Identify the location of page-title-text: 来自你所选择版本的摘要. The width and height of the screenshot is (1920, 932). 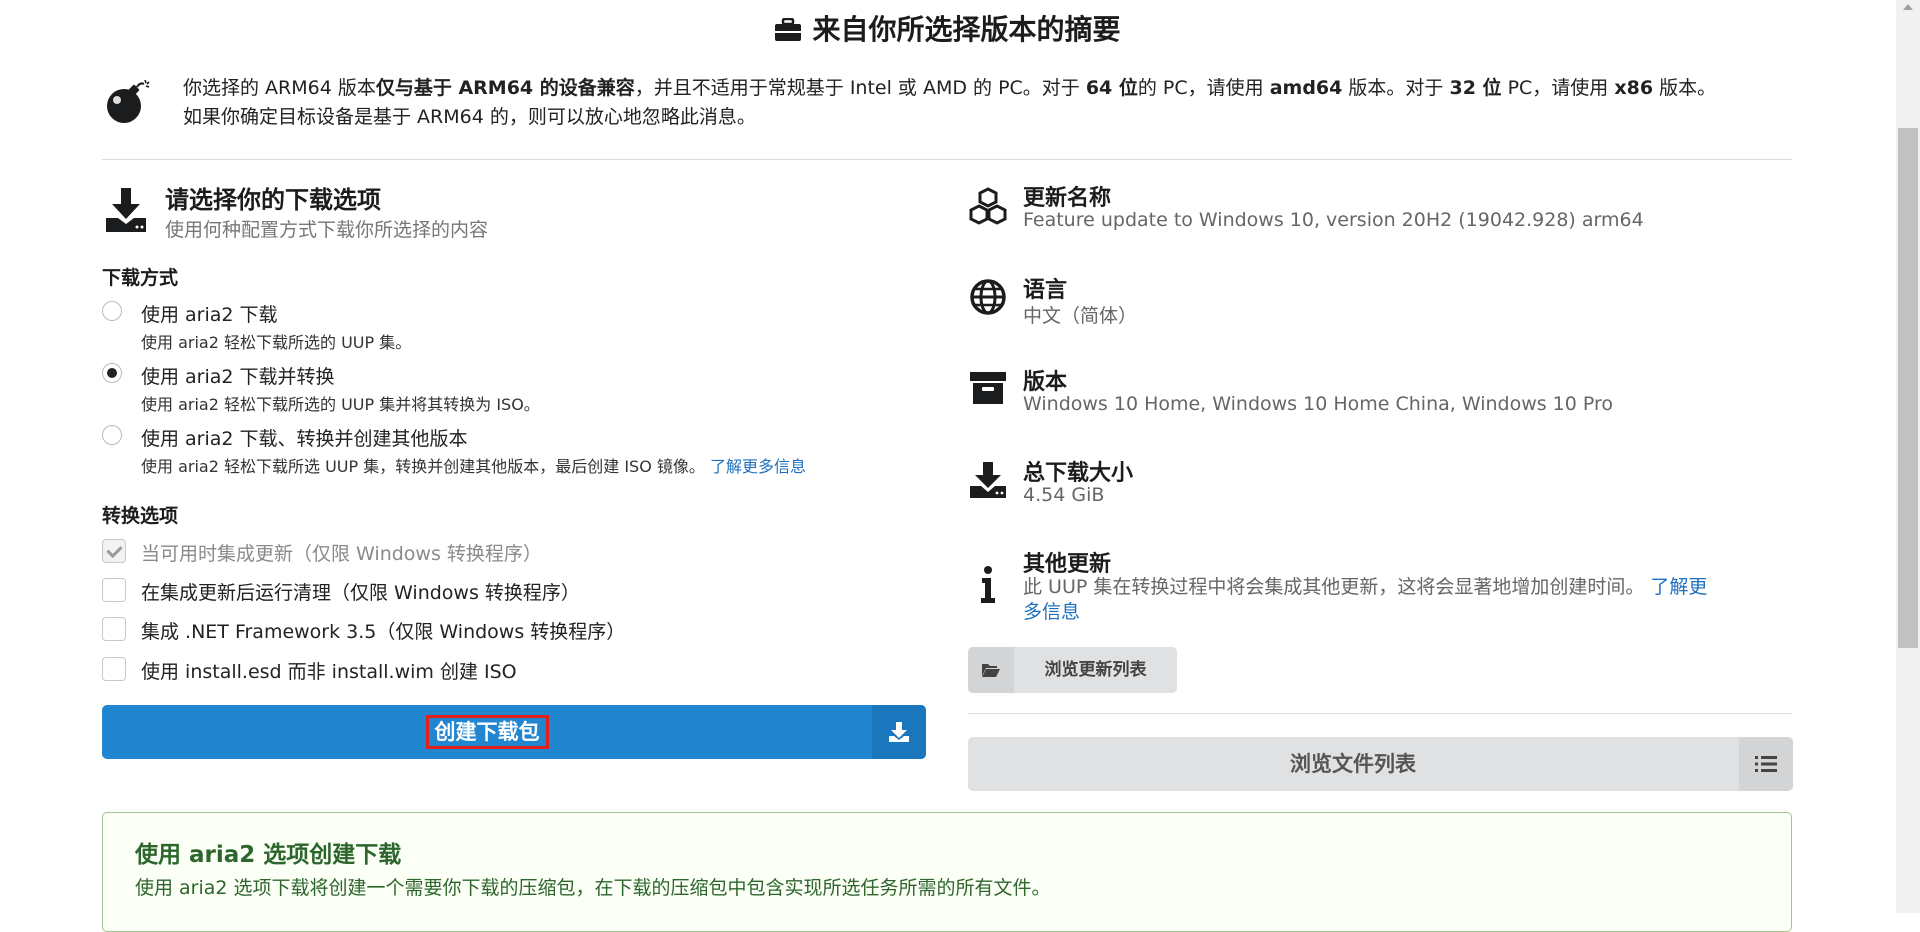
(966, 29).